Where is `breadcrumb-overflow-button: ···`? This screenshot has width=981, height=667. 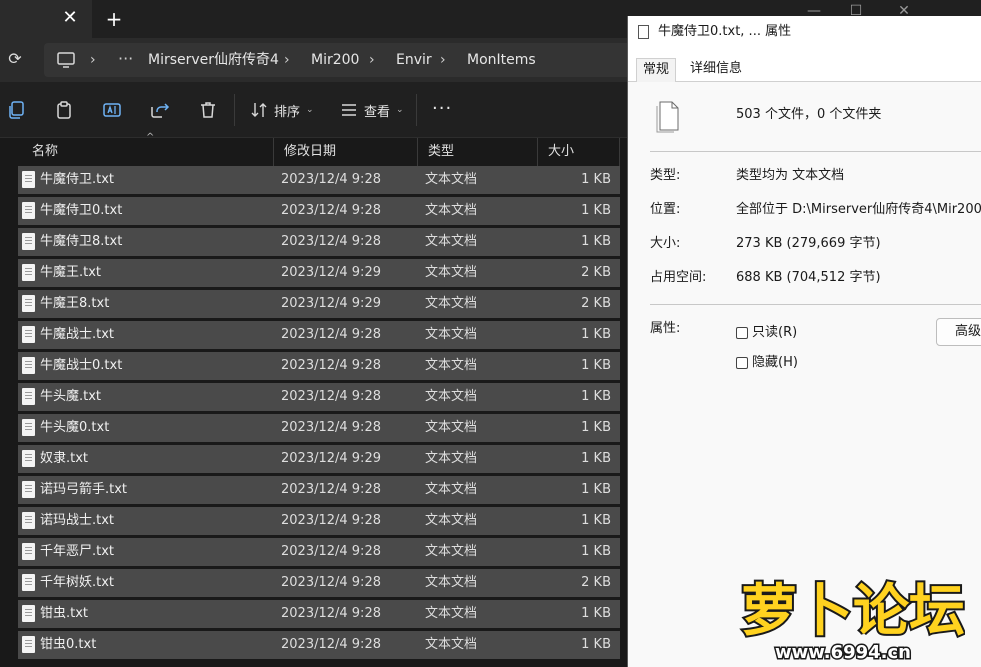 breadcrumb-overflow-button: ··· is located at coordinates (125, 59).